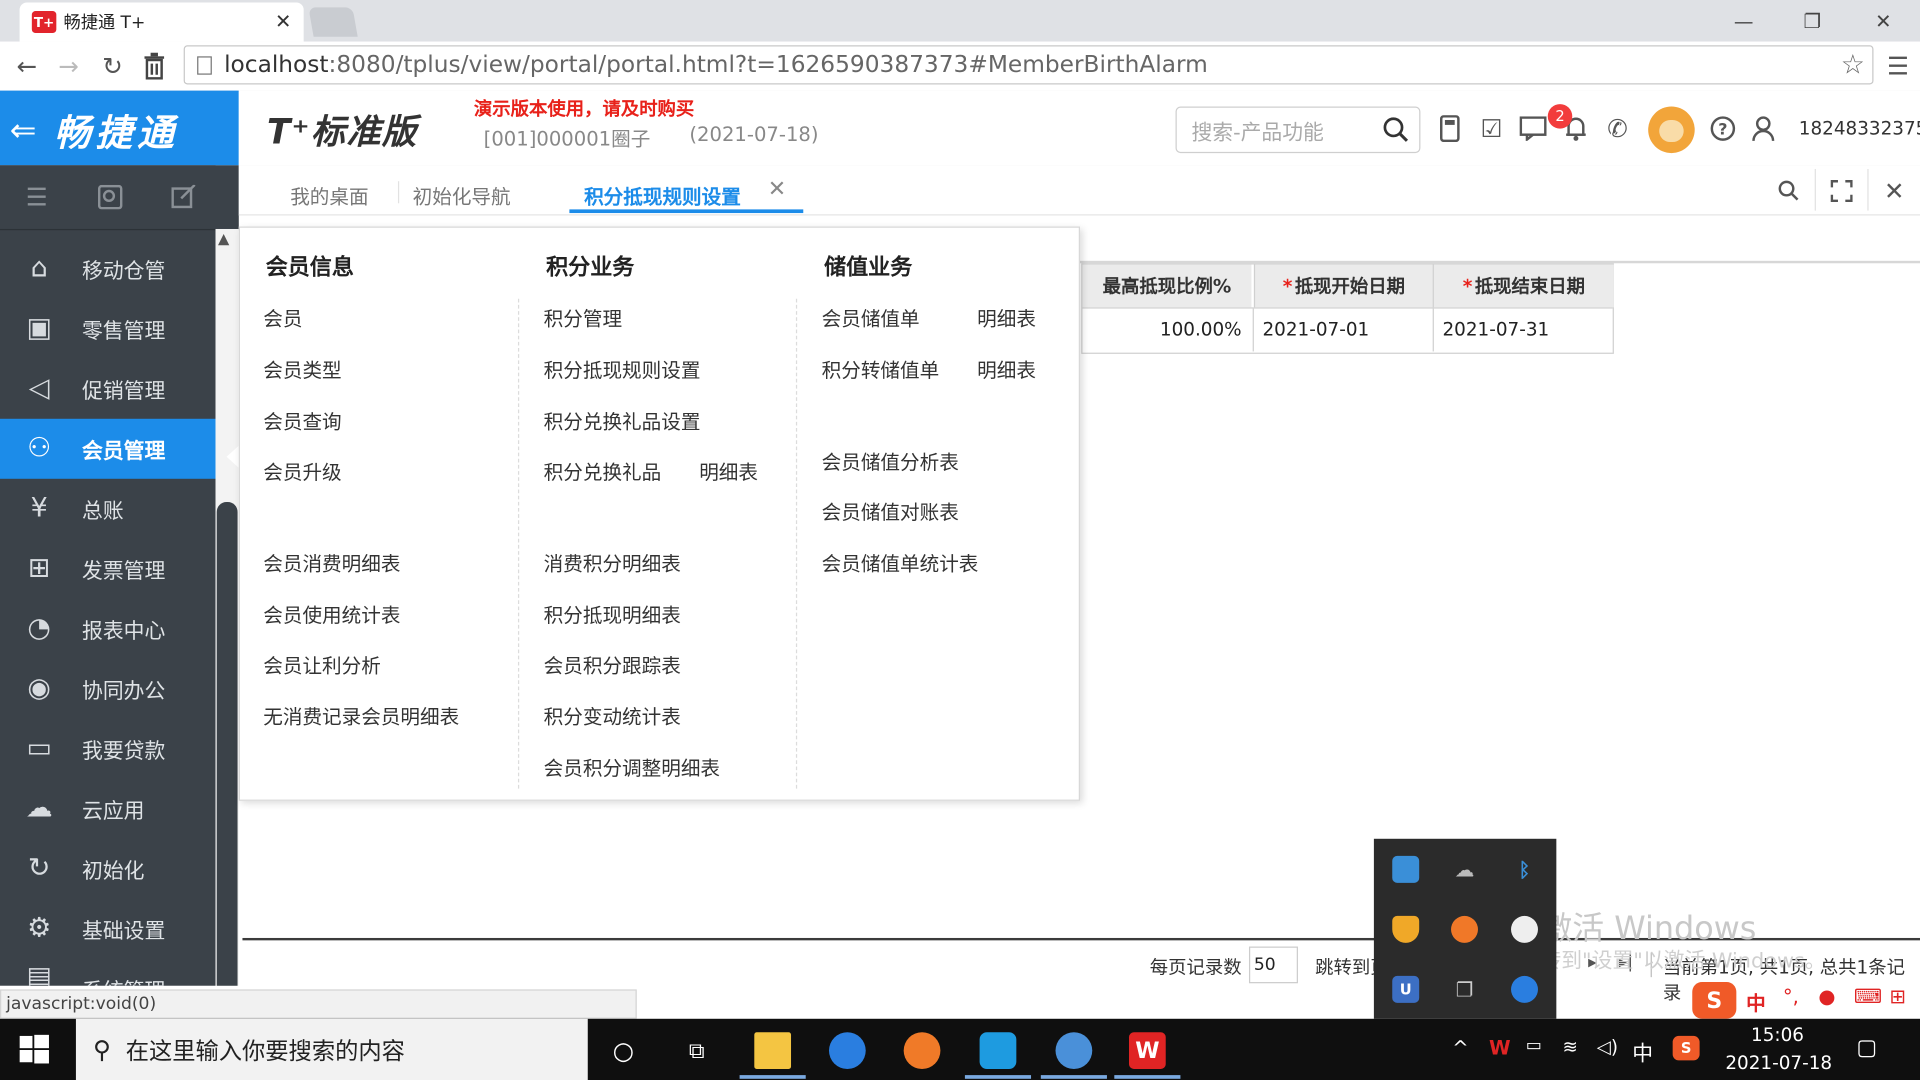  Describe the element at coordinates (1343, 286) in the screenshot. I see `column-header-start-date: * 抵现开始日期` at that location.